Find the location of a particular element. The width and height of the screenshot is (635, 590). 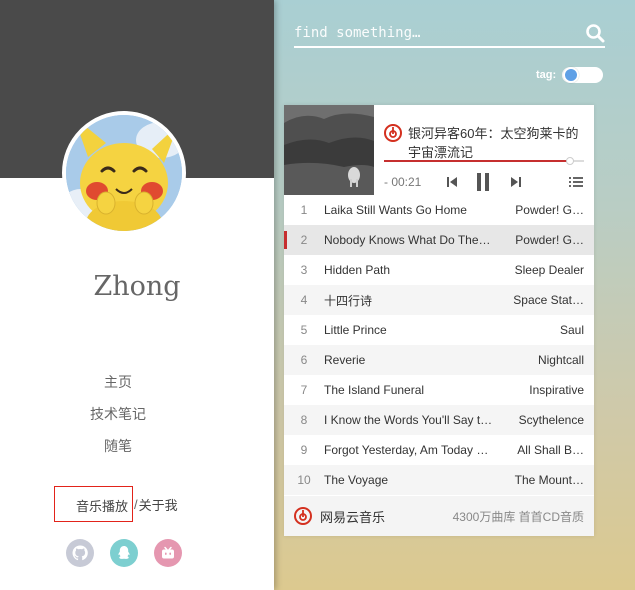

track-name: The Voyage is located at coordinates (356, 480).